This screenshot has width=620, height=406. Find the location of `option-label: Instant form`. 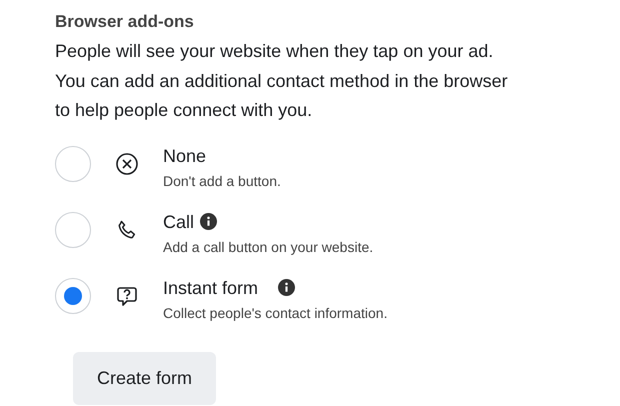

option-label: Instant form is located at coordinates (210, 288).